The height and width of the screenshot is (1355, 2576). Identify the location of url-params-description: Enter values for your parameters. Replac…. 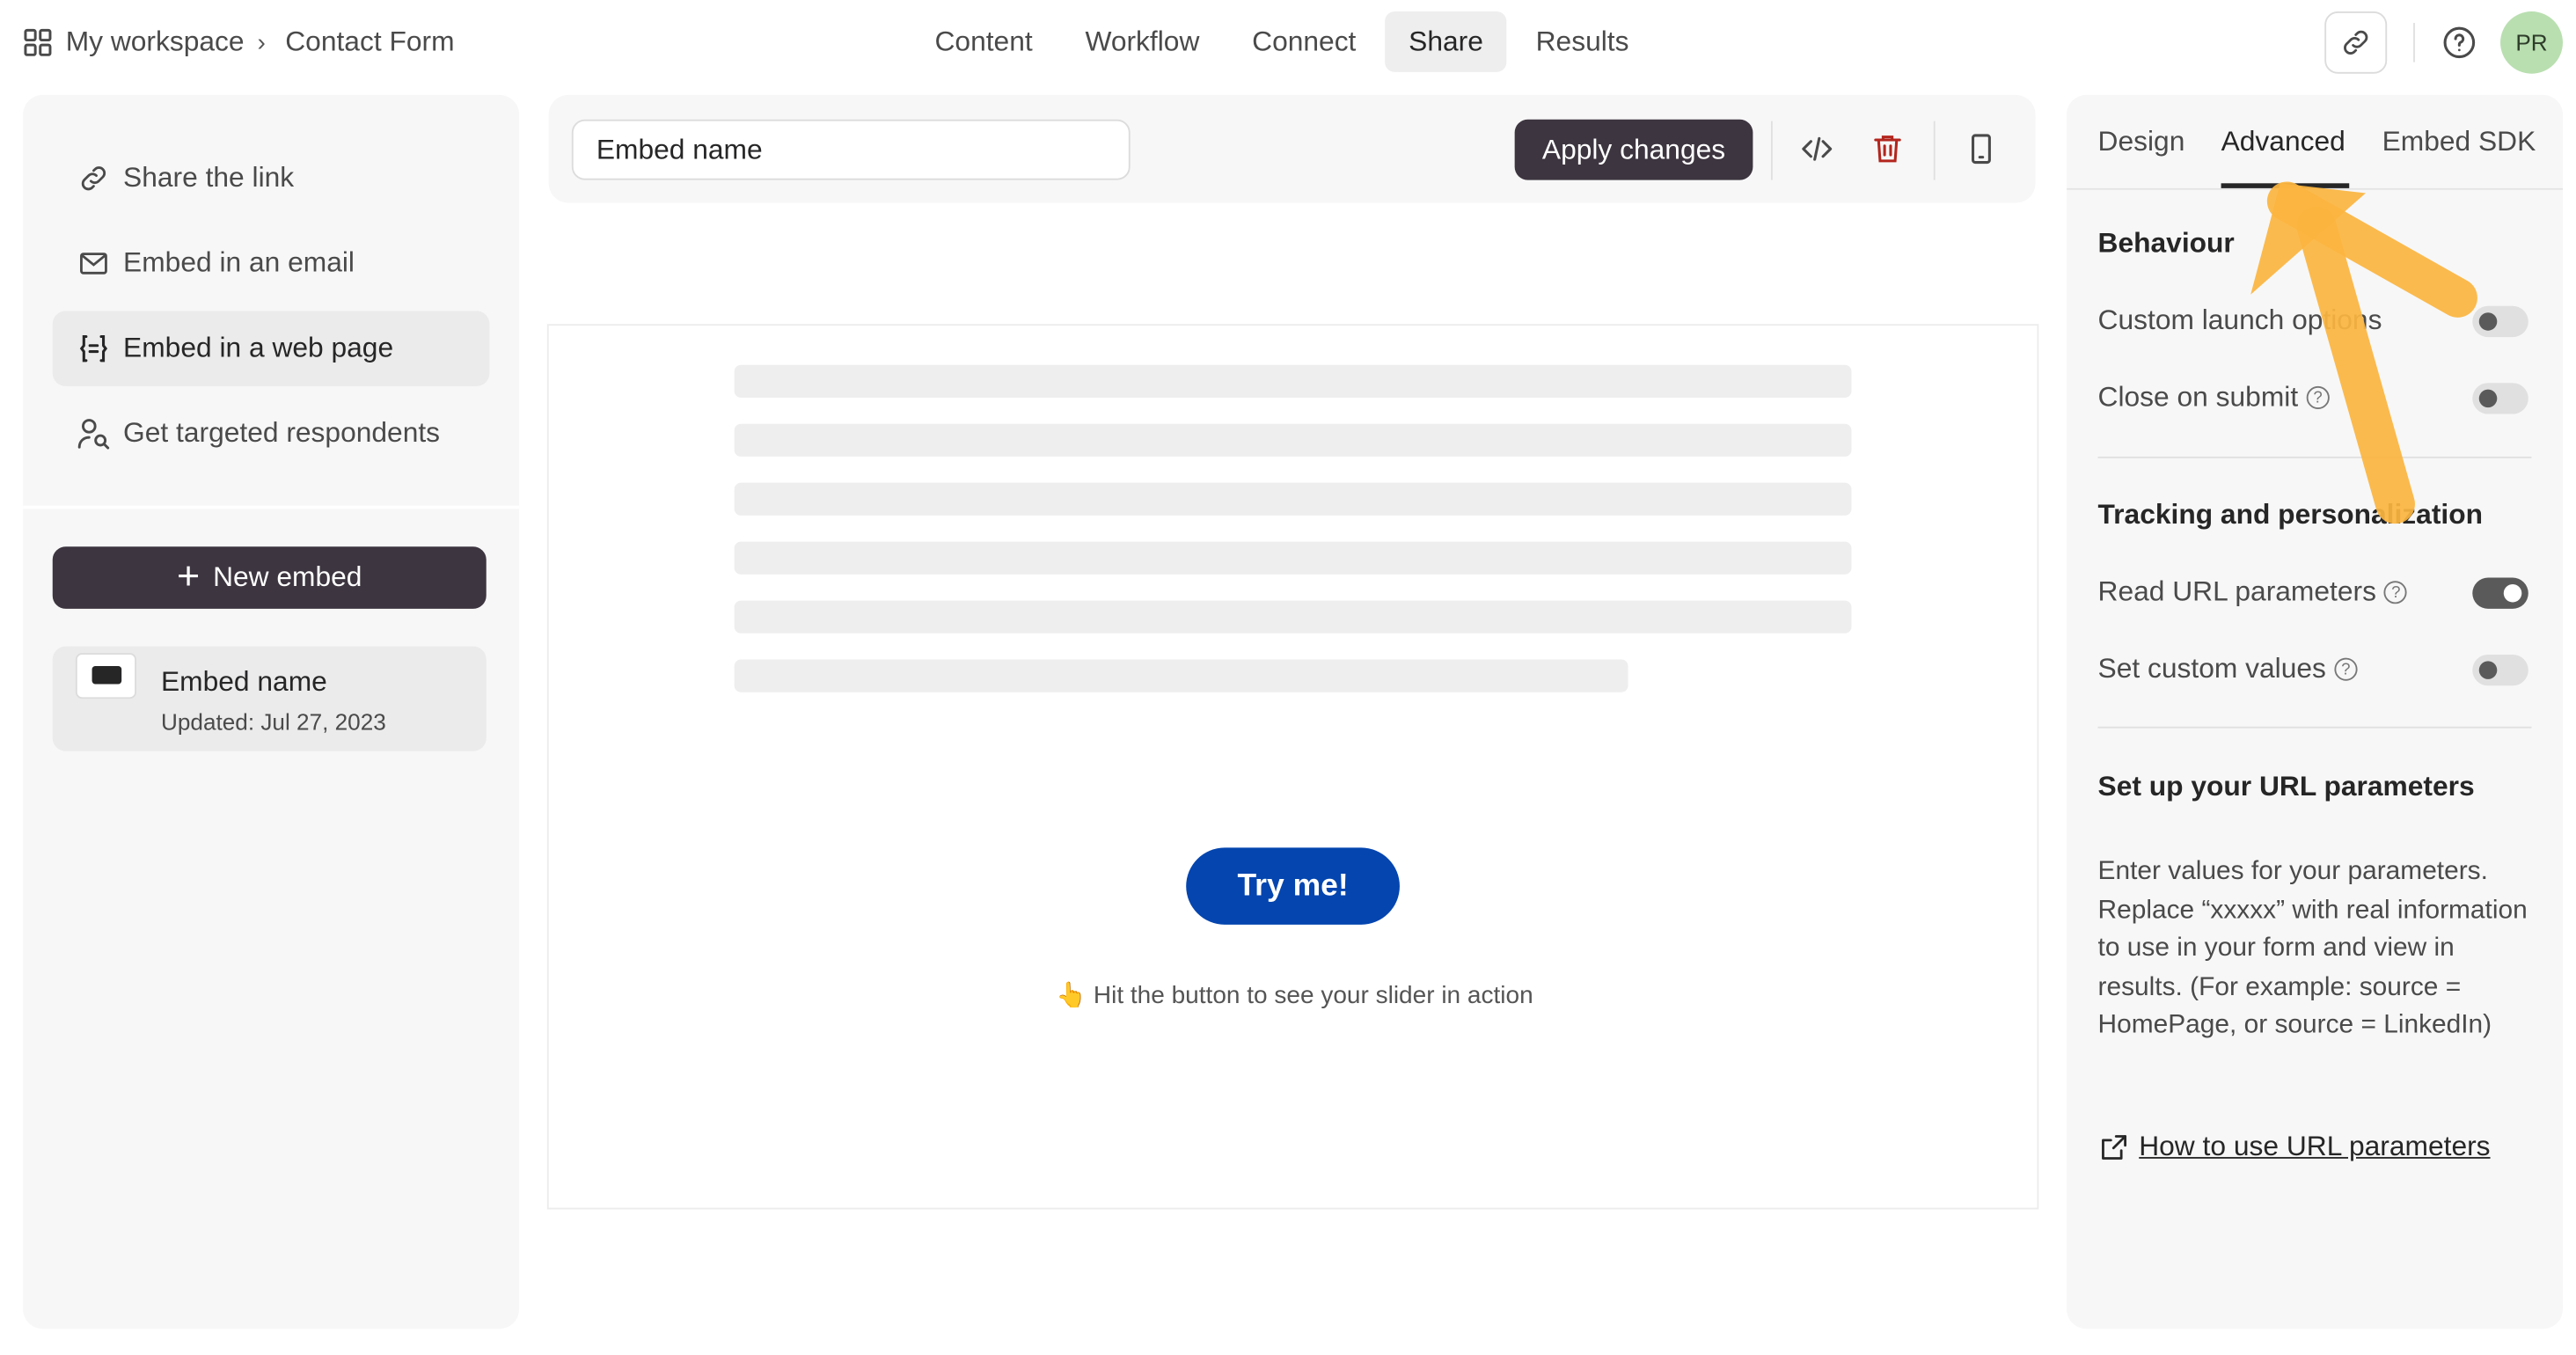
(2312, 948).